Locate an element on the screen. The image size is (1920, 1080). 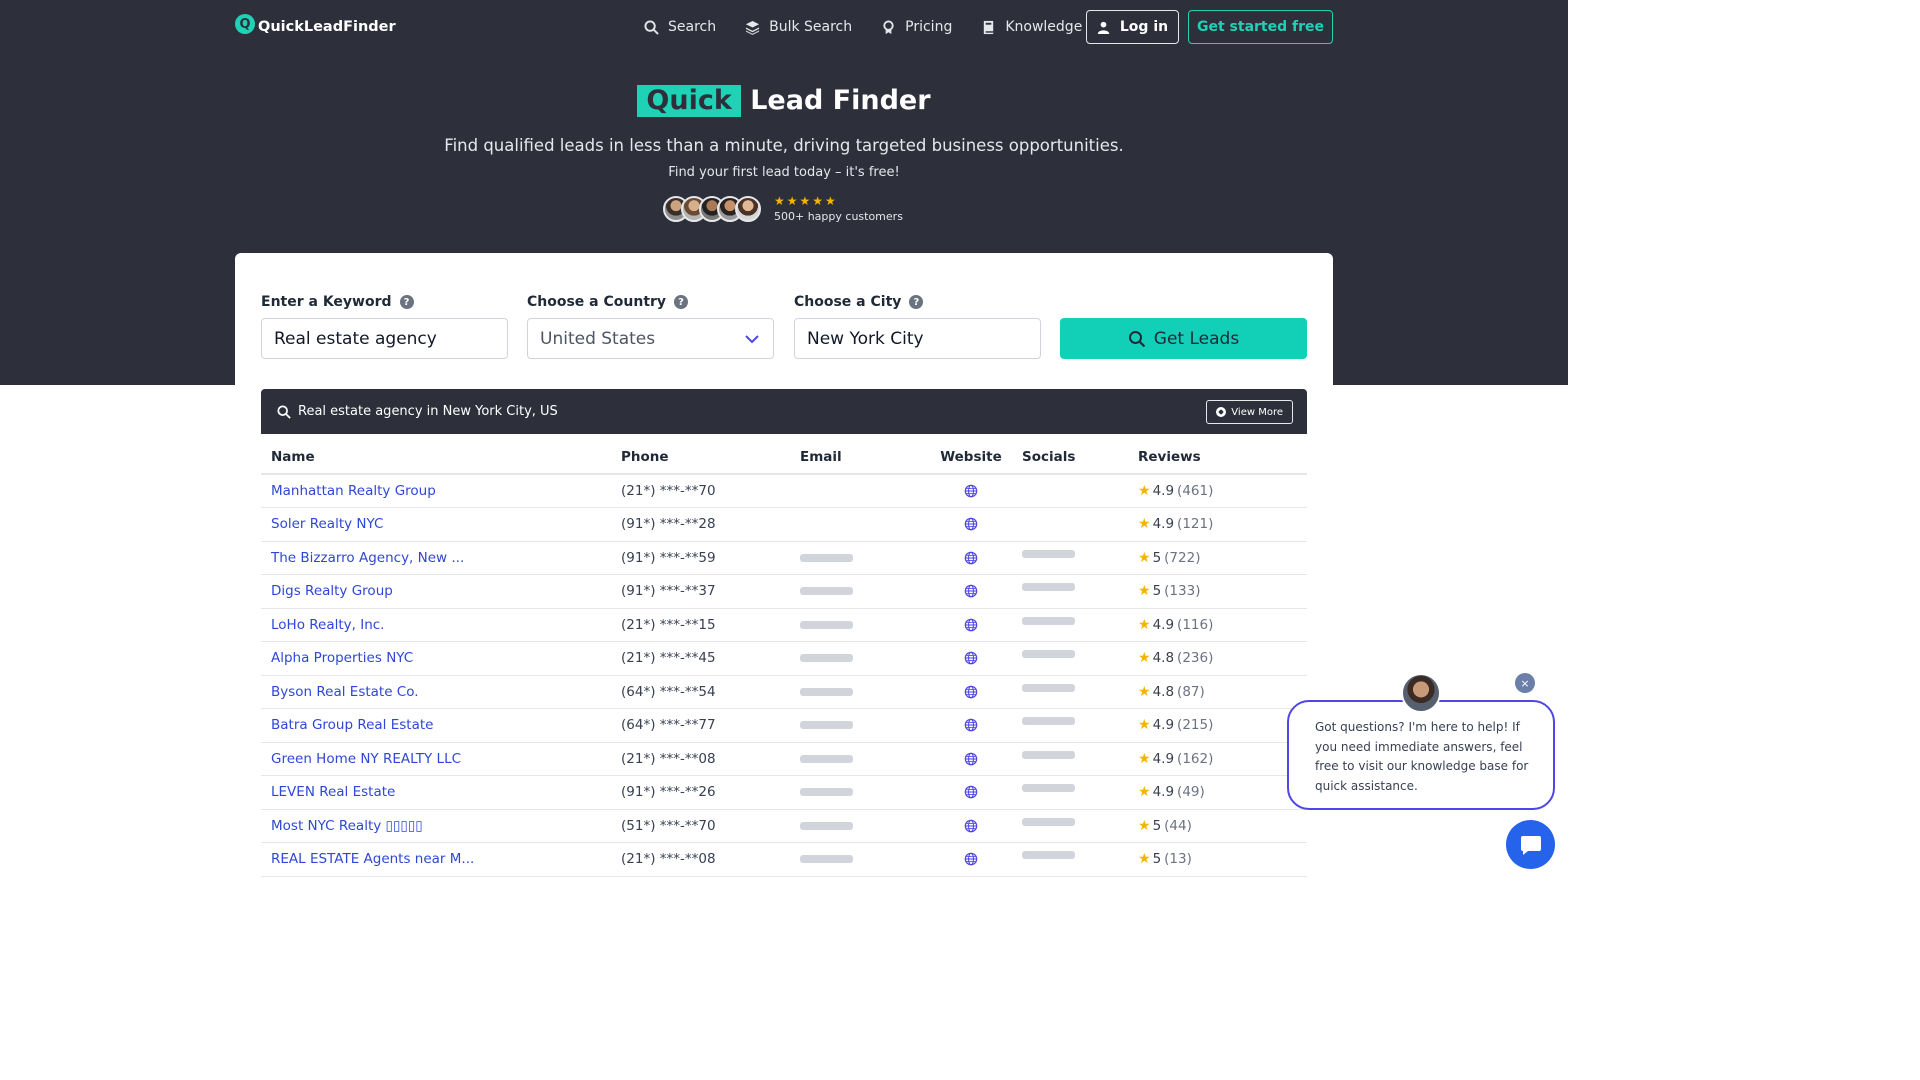
avatar is located at coordinates (748, 209).